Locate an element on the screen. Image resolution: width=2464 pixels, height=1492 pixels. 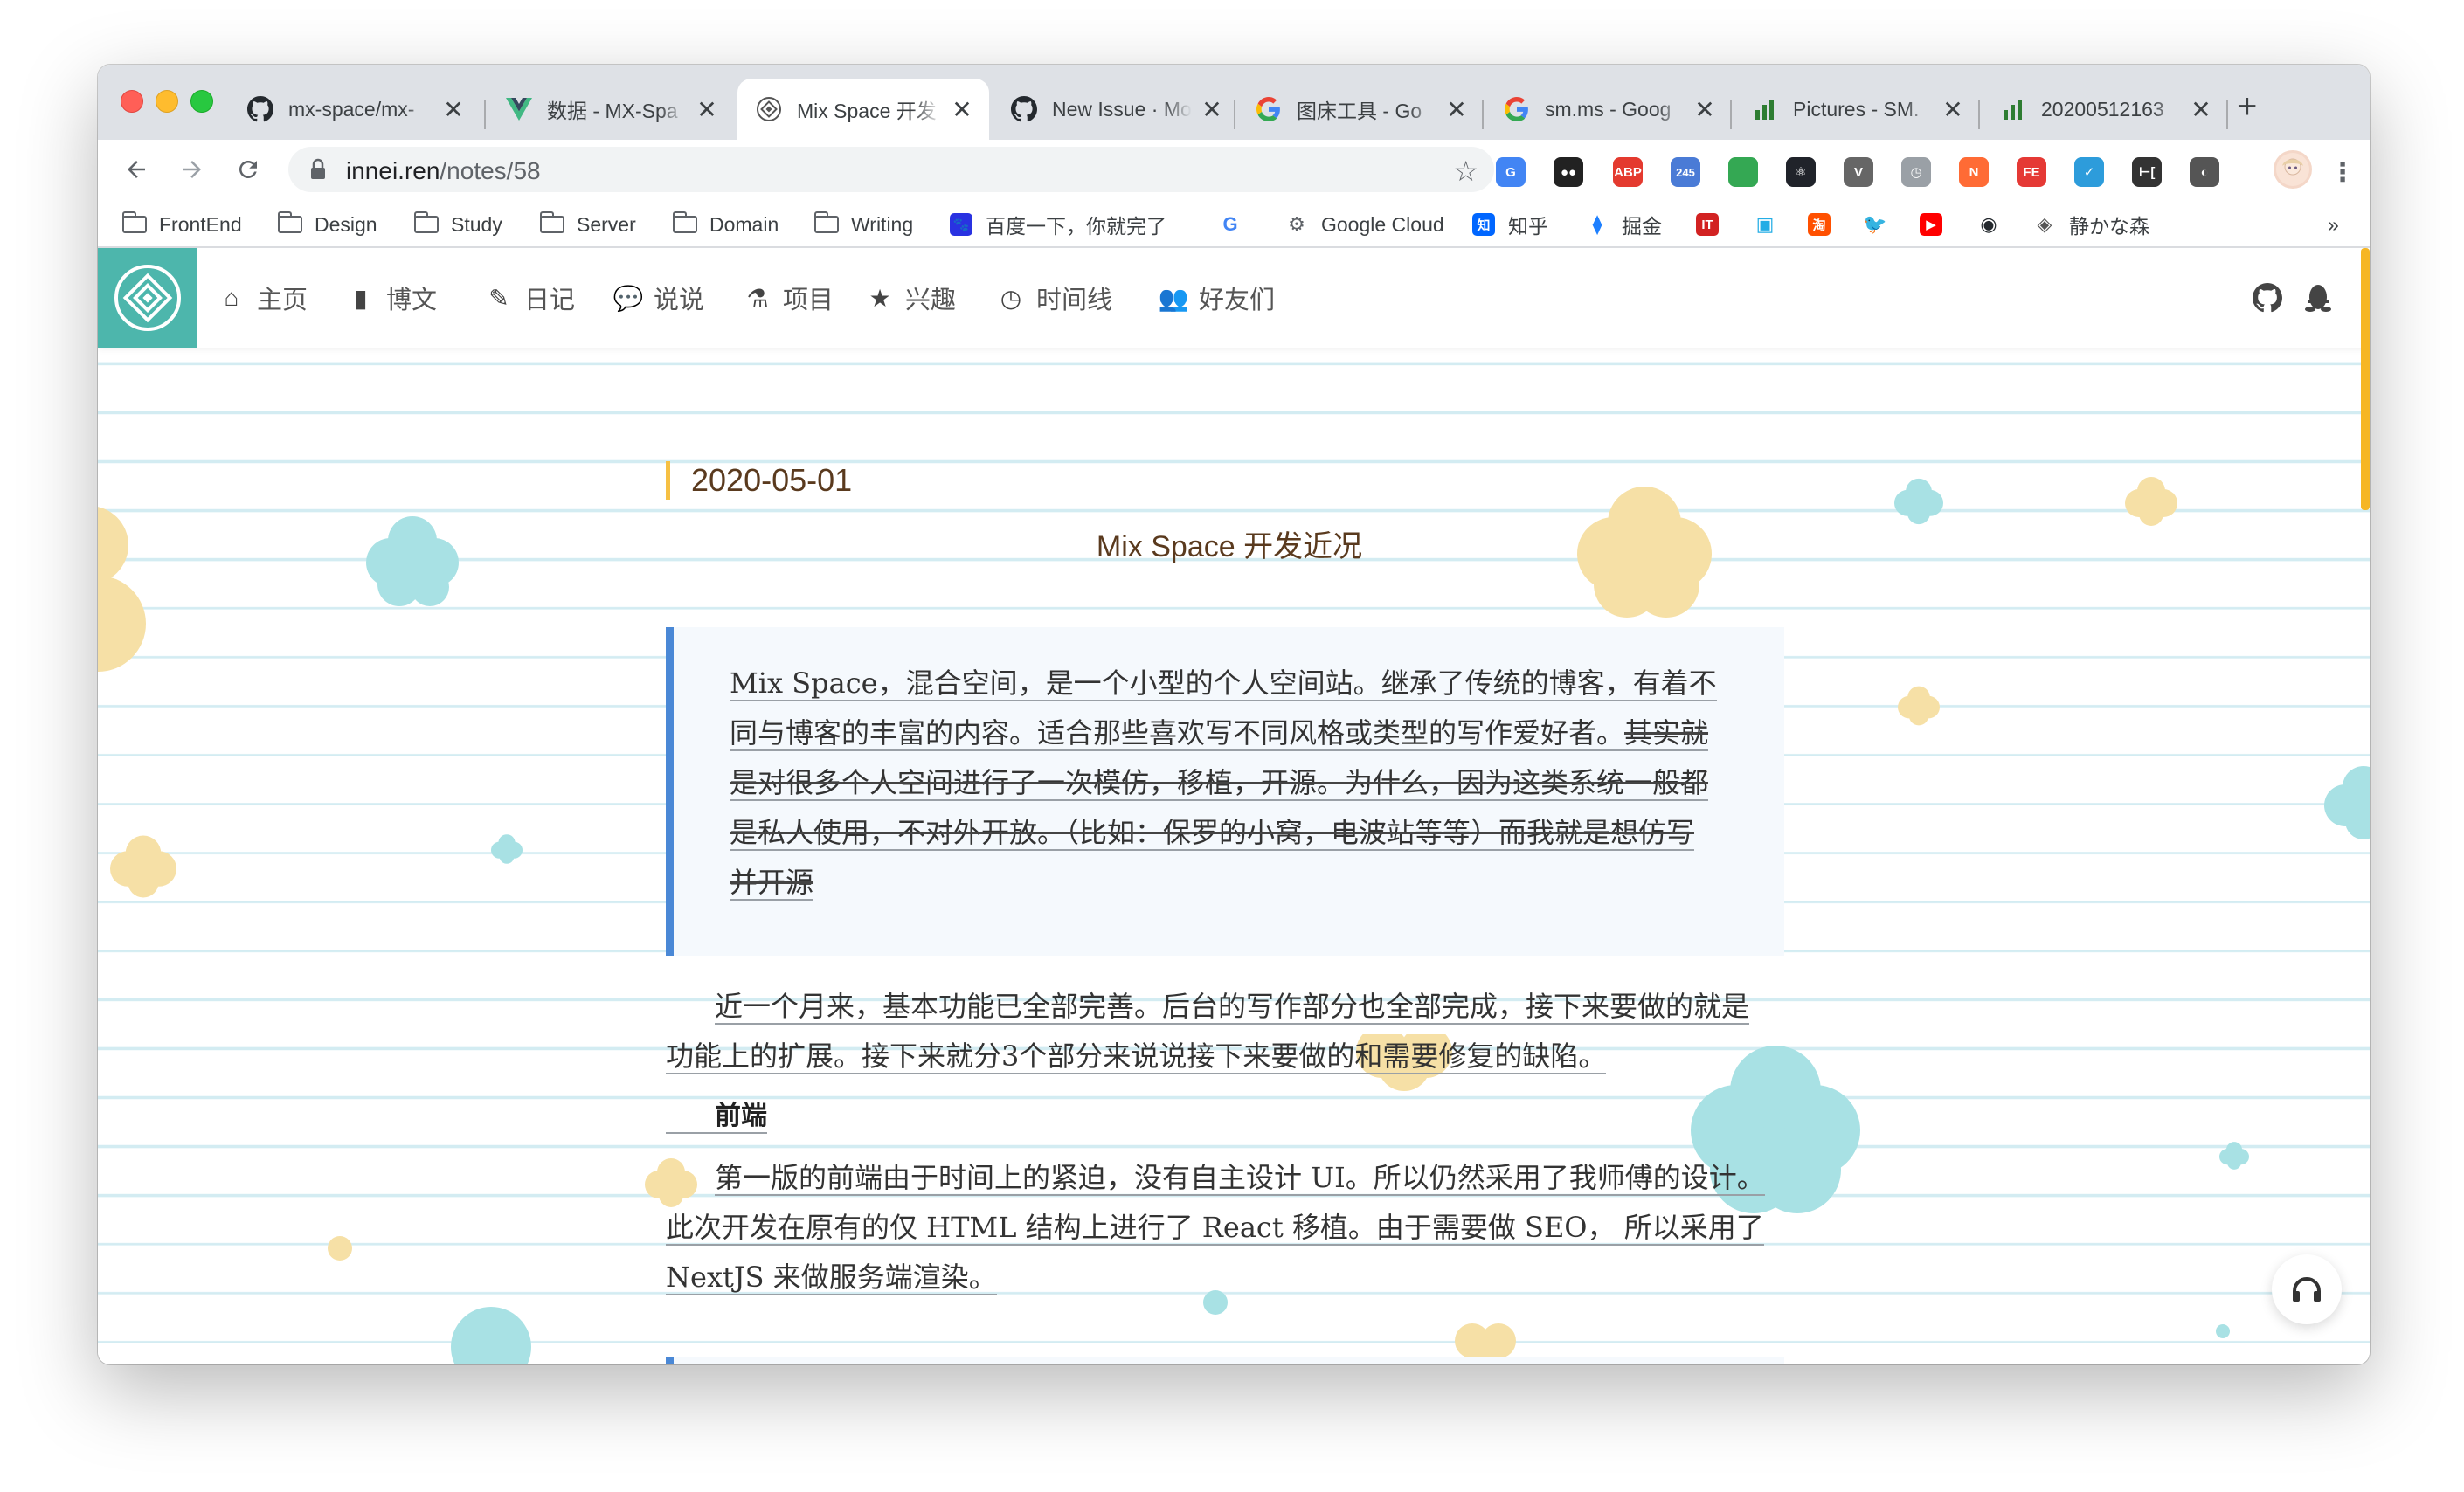
new-tab-button: + is located at coordinates (2247, 107).